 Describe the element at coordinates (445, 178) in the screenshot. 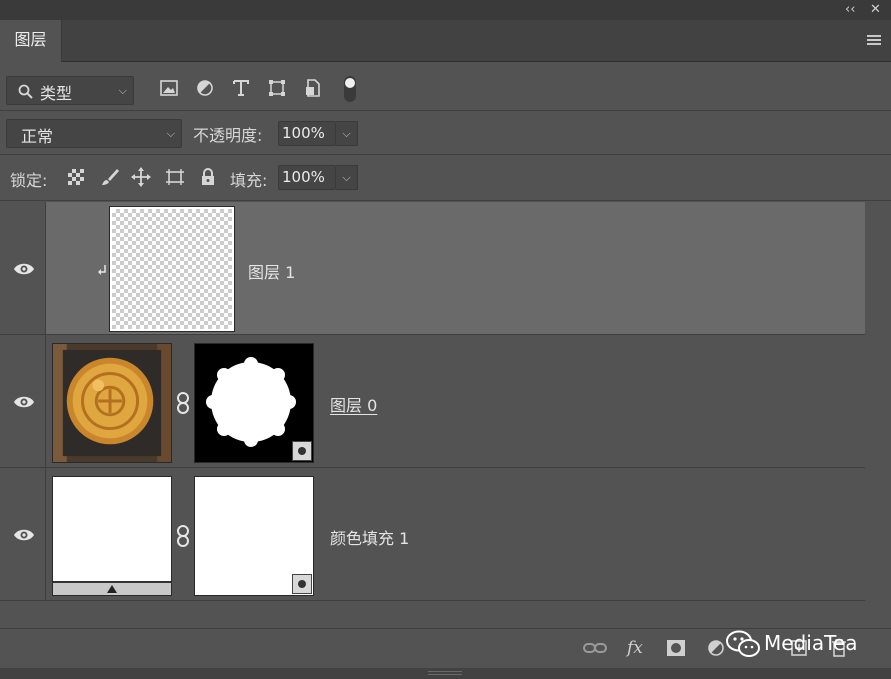

I see `lock-row: 锁定: 填充: 100% ⌵` at that location.